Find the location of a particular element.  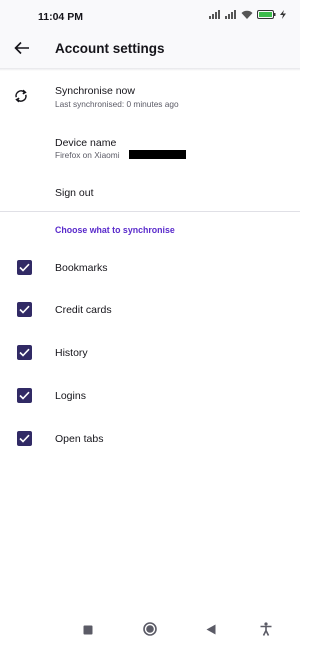

accessibility-button is located at coordinates (266, 631).